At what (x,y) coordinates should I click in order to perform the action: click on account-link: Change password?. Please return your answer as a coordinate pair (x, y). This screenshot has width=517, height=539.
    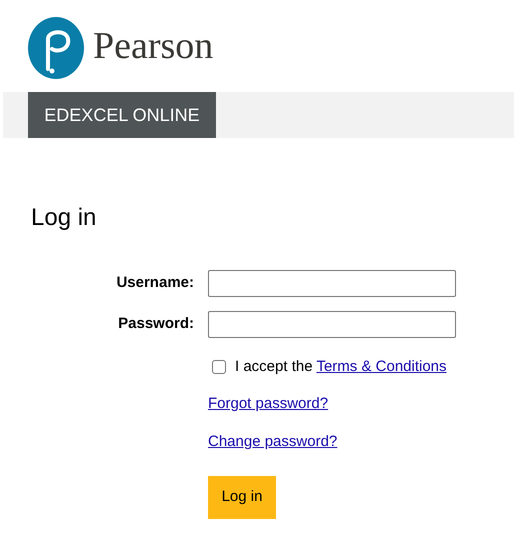
    Looking at the image, I should click on (273, 442).